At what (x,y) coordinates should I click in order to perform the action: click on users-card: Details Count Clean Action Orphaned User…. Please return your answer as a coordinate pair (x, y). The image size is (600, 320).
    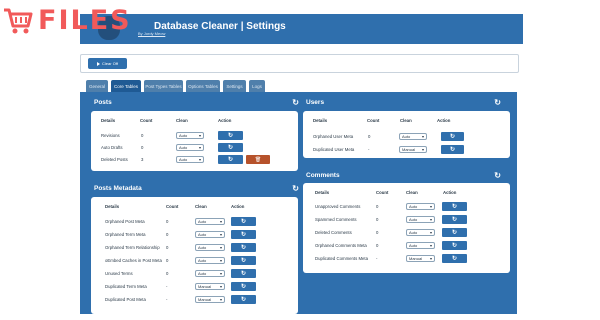
    Looking at the image, I should click on (406, 134).